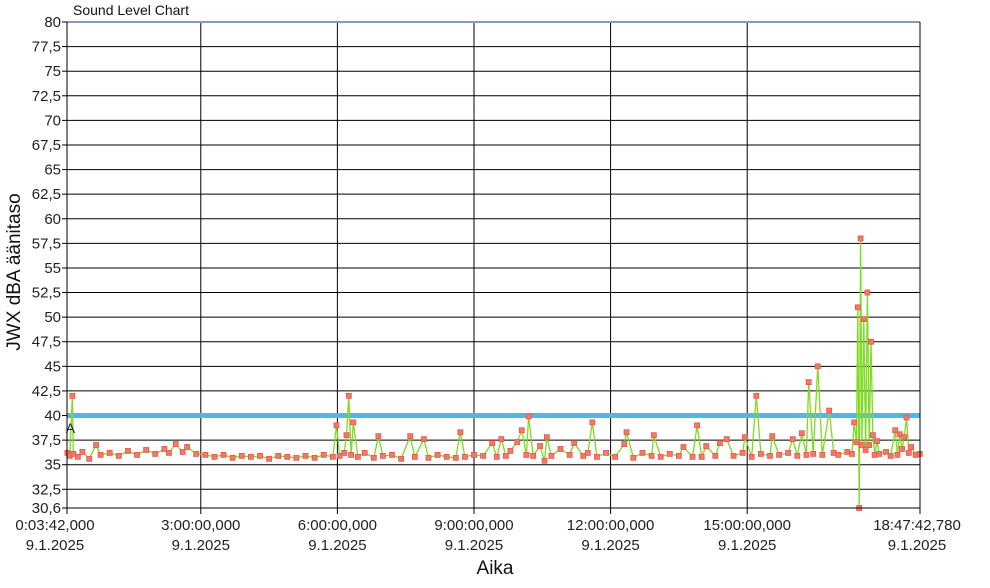 The width and height of the screenshot is (990, 588). What do you see at coordinates (200, 525) in the screenshot?
I see `x-tick-time: 3:00:00,000` at bounding box center [200, 525].